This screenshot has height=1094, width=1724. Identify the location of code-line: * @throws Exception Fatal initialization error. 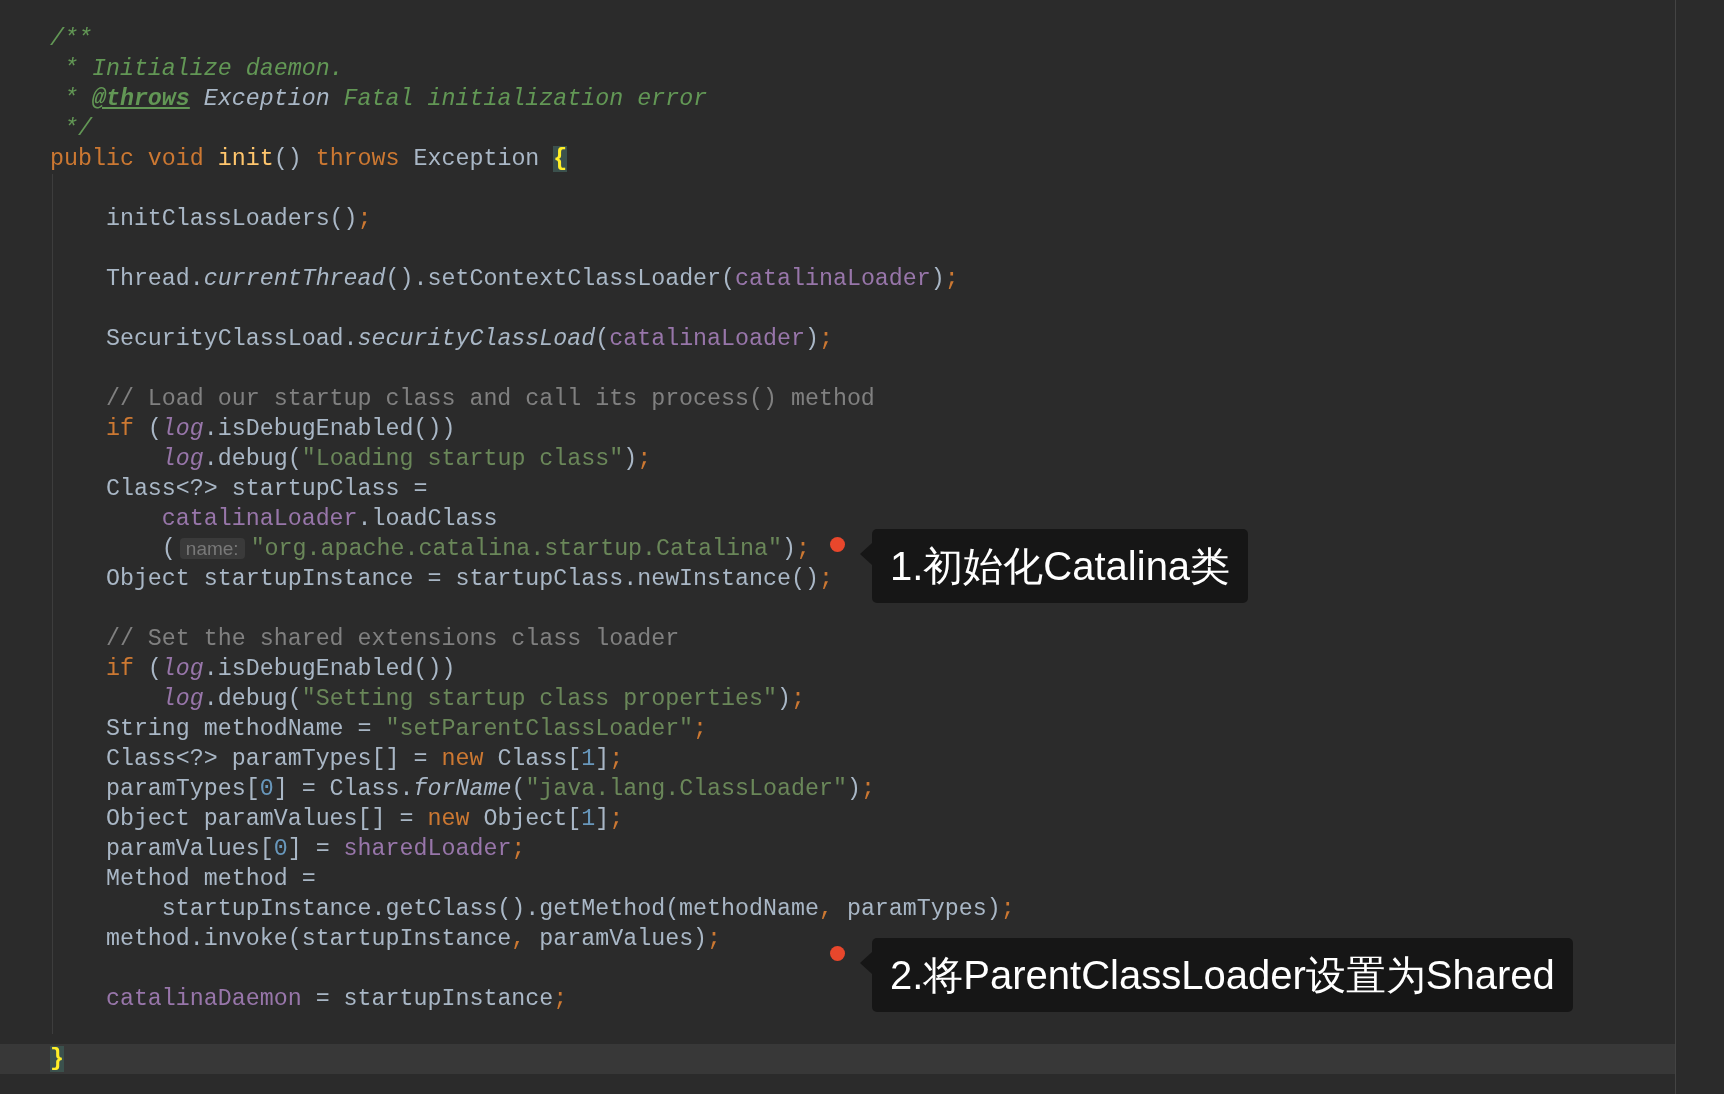
(385, 99).